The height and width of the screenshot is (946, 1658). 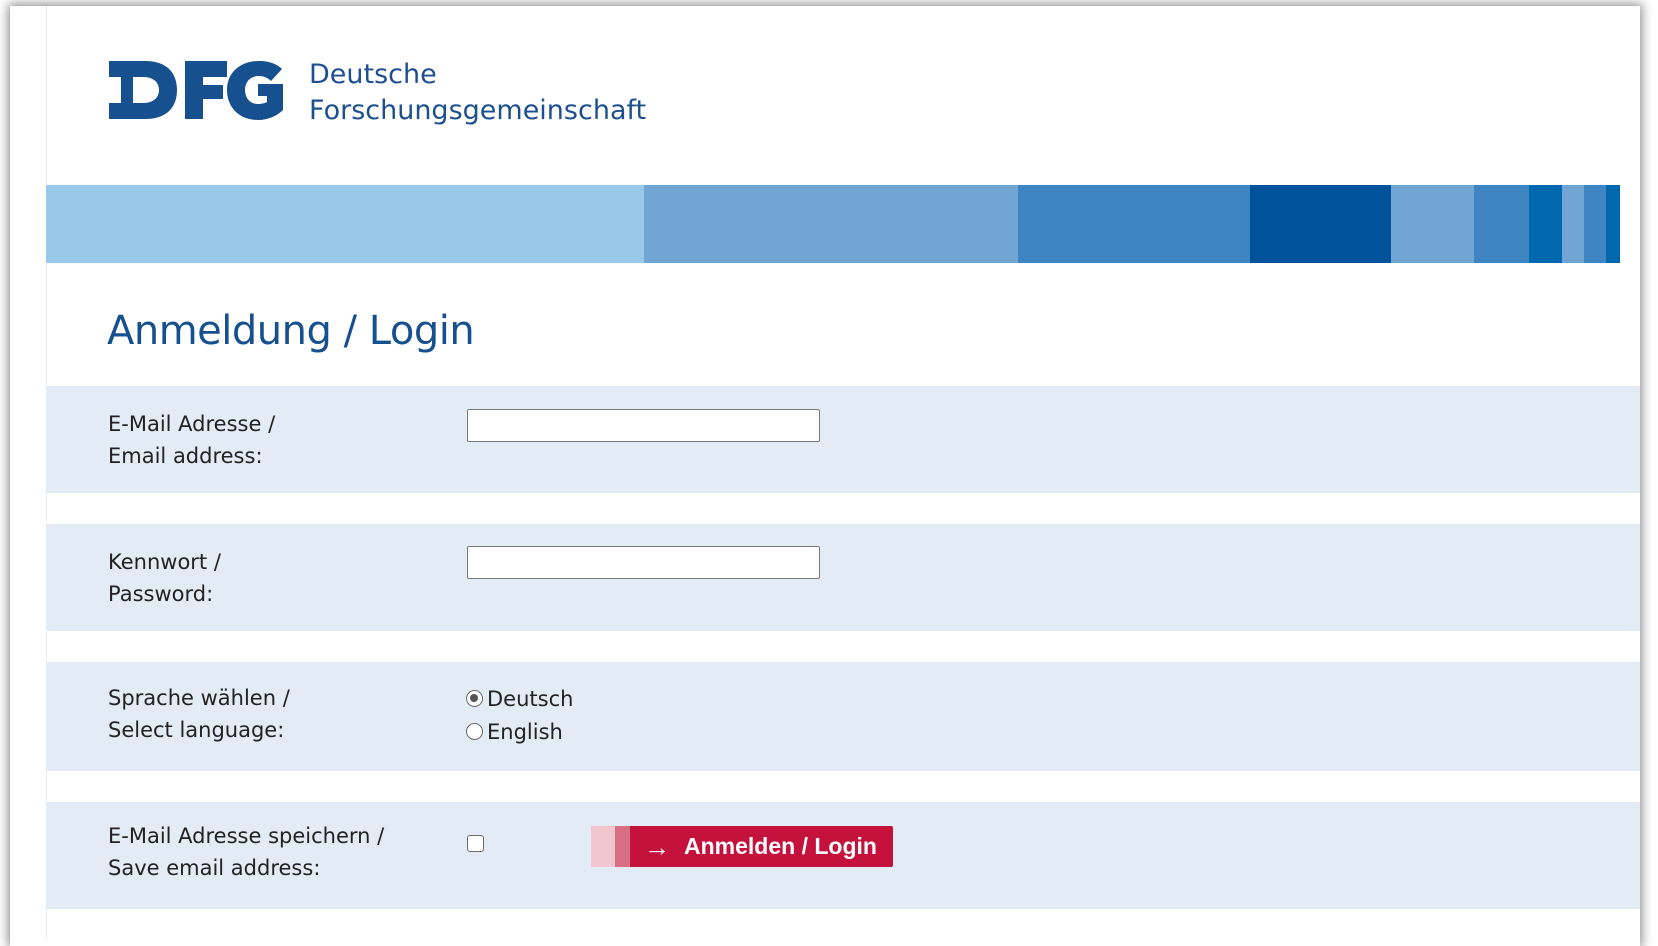 What do you see at coordinates (643, 425) in the screenshot?
I see `email-field` at bounding box center [643, 425].